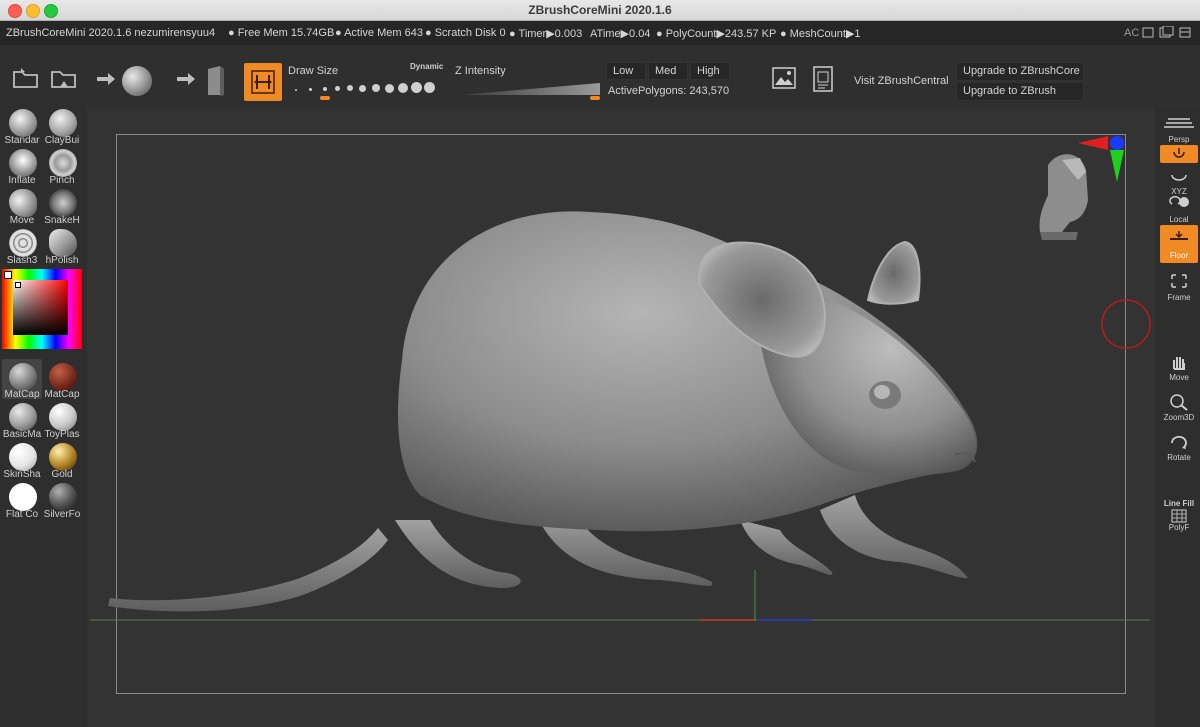 This screenshot has width=1200, height=727. What do you see at coordinates (1179, 368) in the screenshot?
I see `move-view-button: Move` at bounding box center [1179, 368].